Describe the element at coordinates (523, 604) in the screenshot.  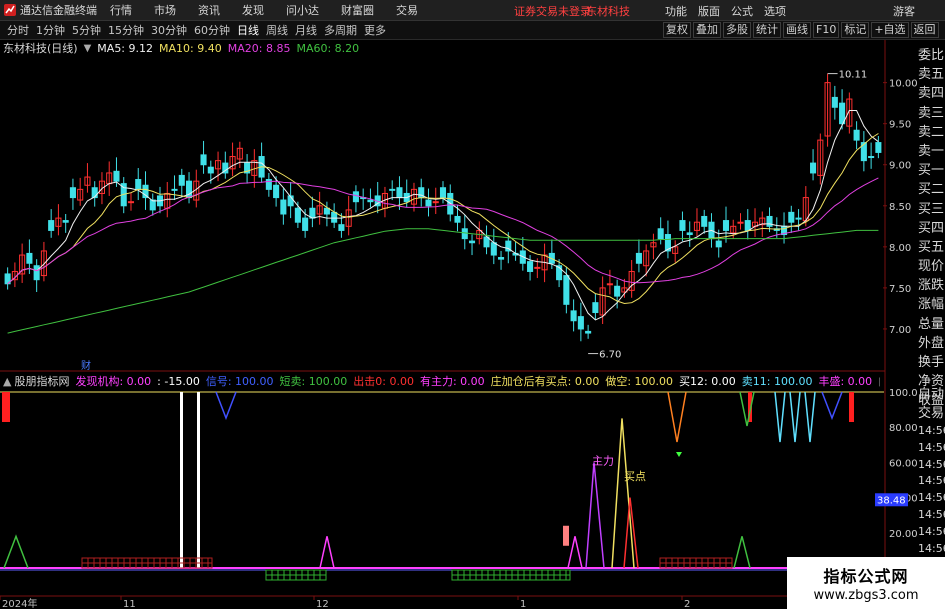
I see `x-axis-label-3: 1` at that location.